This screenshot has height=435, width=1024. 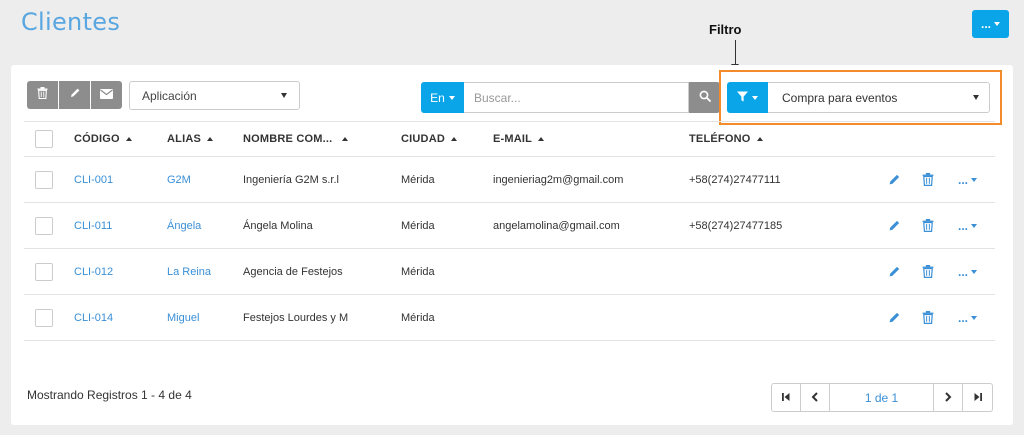 I want to click on annotation-label: Filtro, so click(x=725, y=29).